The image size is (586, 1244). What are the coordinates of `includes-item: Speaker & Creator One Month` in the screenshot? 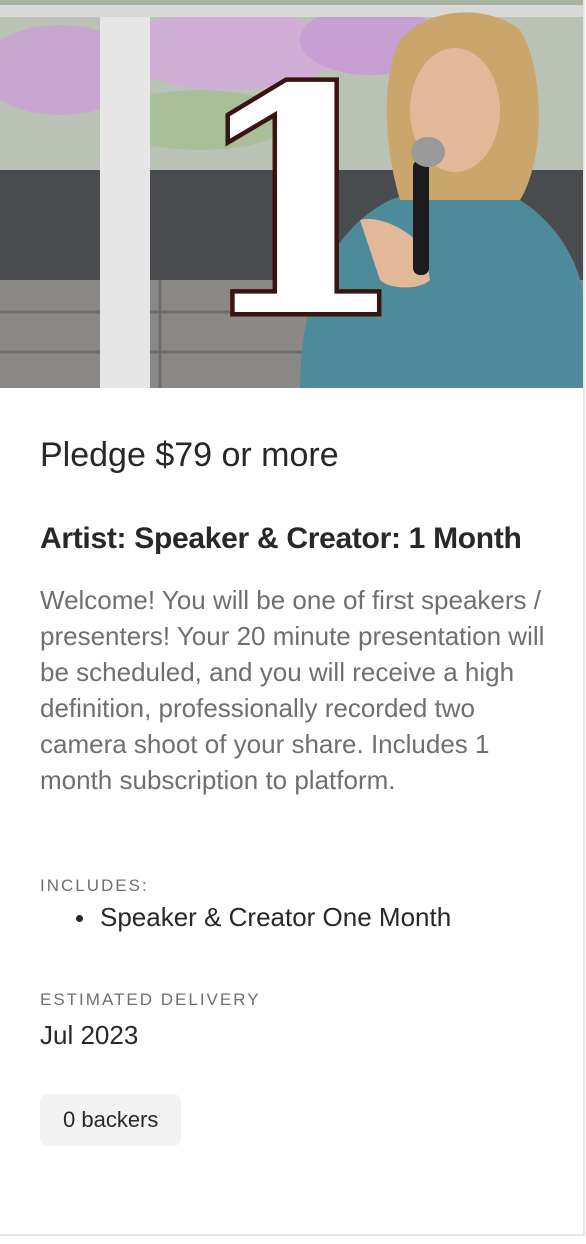 It's located at (263, 917).